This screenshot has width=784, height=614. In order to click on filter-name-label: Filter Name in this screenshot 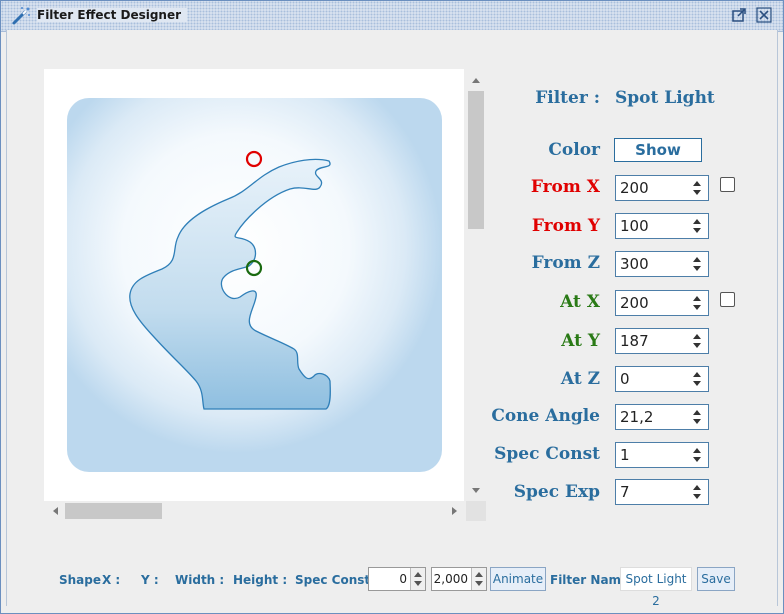, I will do `click(590, 580)`.